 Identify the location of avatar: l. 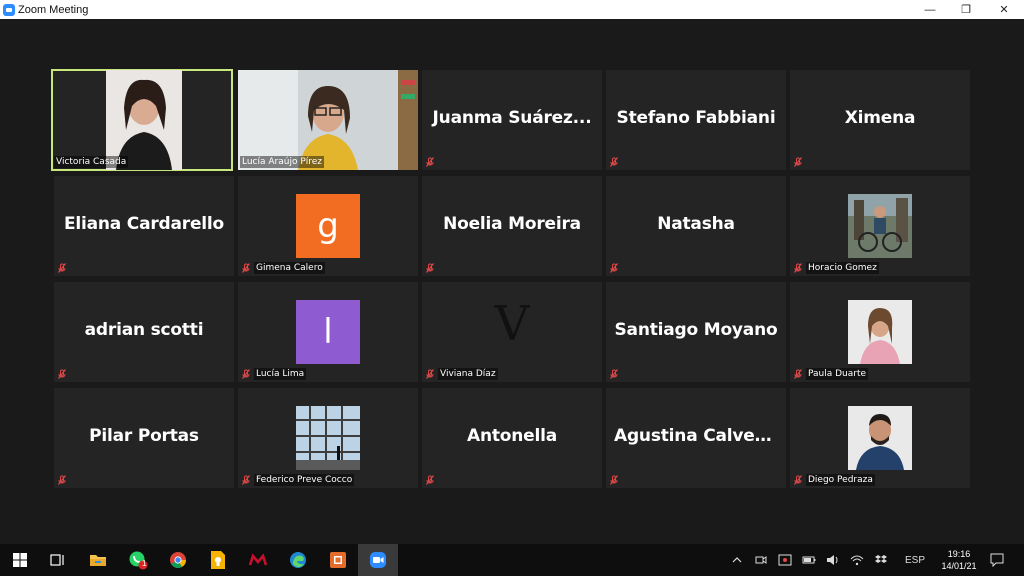
(328, 332).